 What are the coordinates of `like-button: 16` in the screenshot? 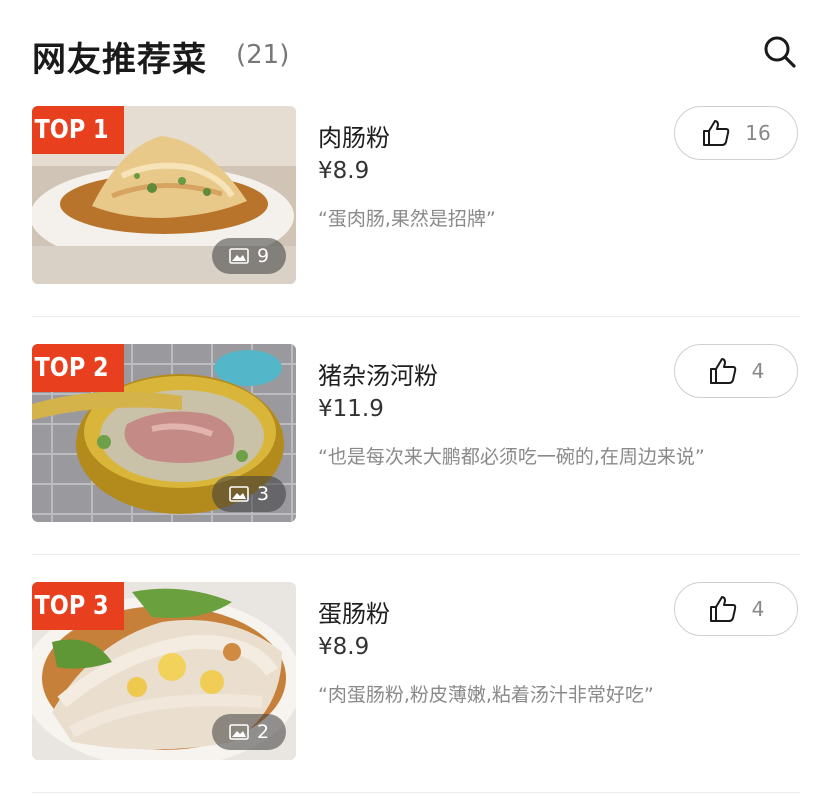 It's located at (736, 133).